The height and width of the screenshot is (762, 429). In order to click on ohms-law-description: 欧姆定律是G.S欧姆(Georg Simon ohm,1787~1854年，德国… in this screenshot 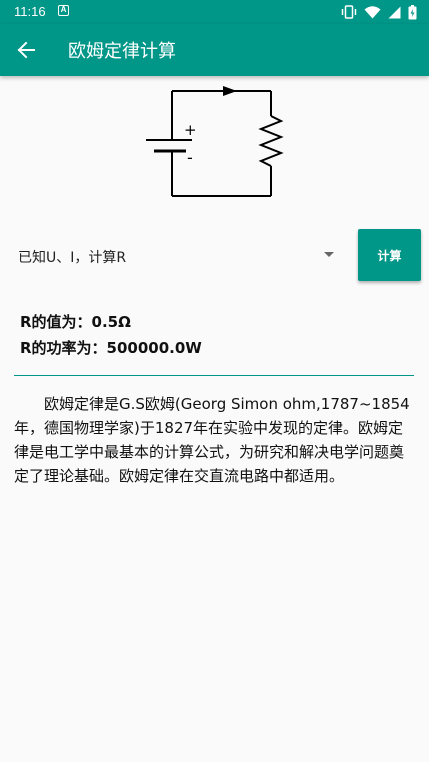, I will do `click(212, 440)`.